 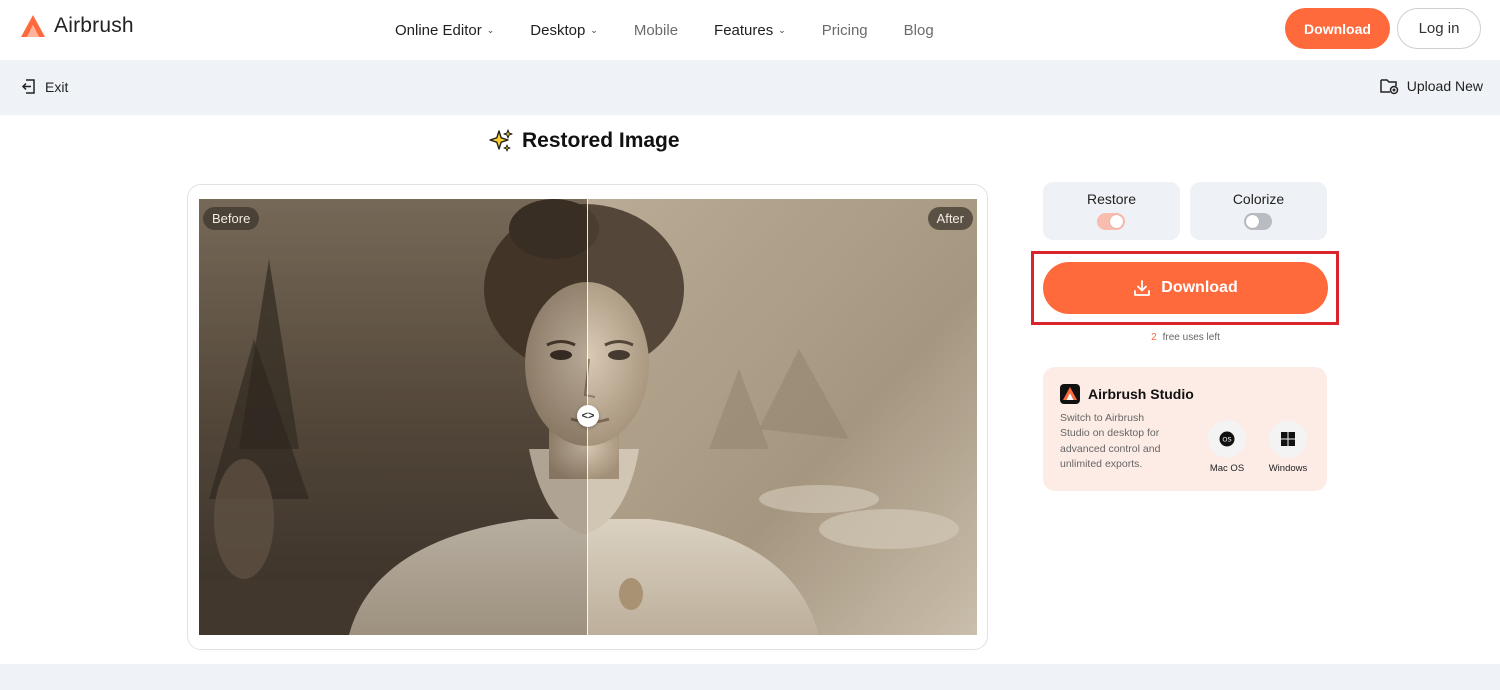 I want to click on svg-text: OS, so click(x=1226, y=440).